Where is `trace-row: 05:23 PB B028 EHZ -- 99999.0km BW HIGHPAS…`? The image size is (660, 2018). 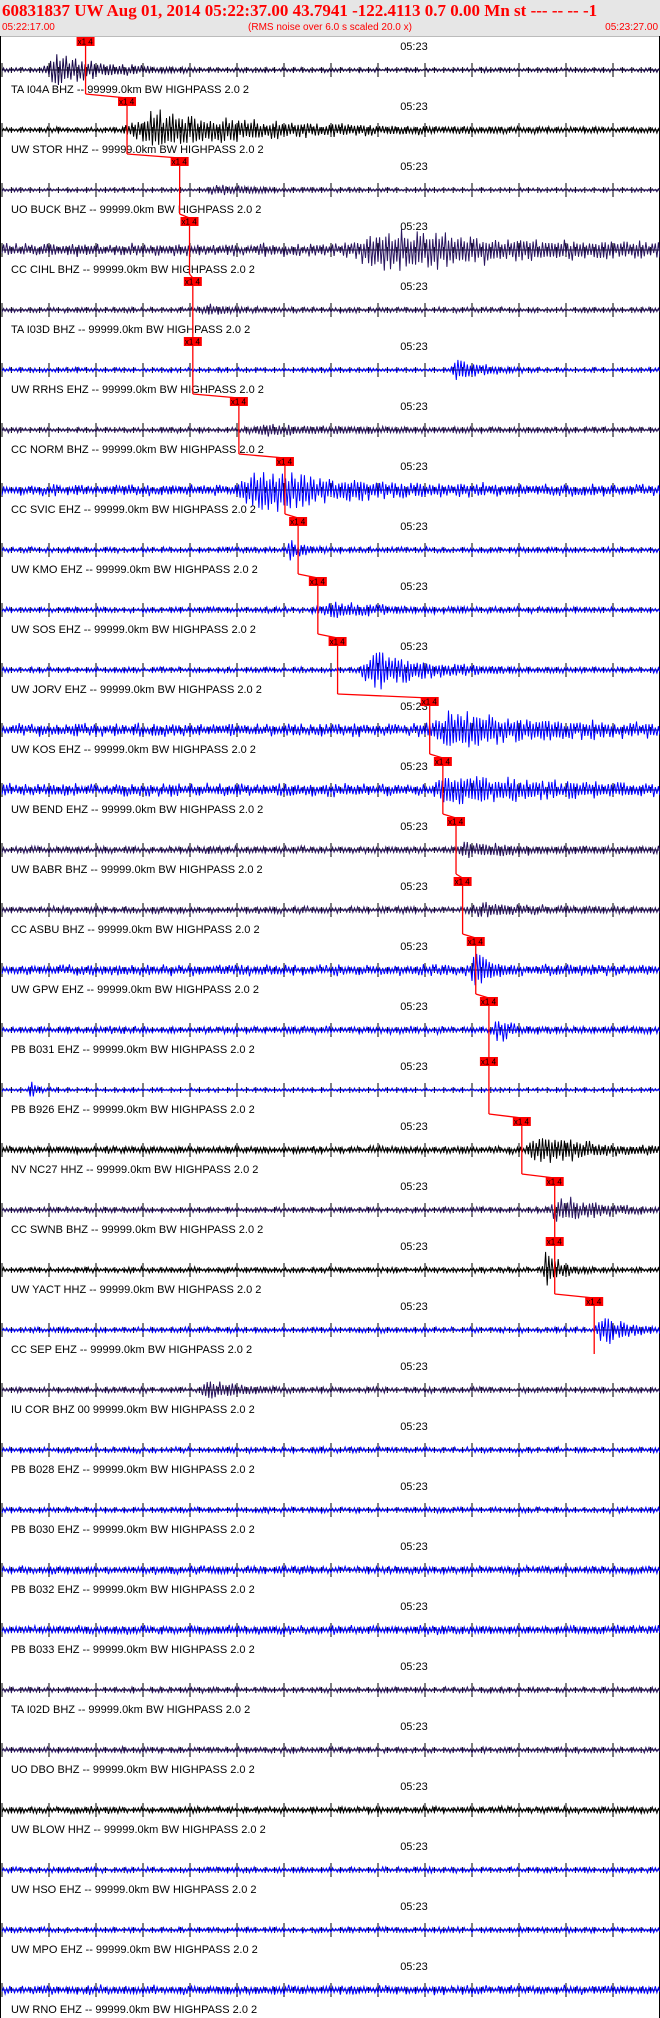 trace-row: 05:23 PB B028 EHZ -- 99999.0km BW HIGHPAS… is located at coordinates (330, 1448).